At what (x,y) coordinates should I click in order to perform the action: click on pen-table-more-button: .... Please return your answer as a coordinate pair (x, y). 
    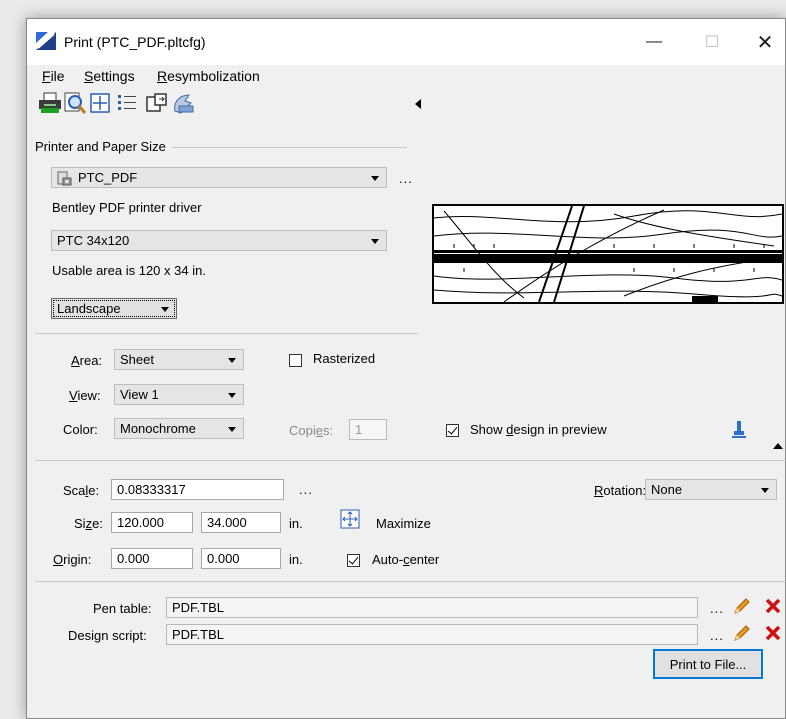
    Looking at the image, I should click on (717, 608).